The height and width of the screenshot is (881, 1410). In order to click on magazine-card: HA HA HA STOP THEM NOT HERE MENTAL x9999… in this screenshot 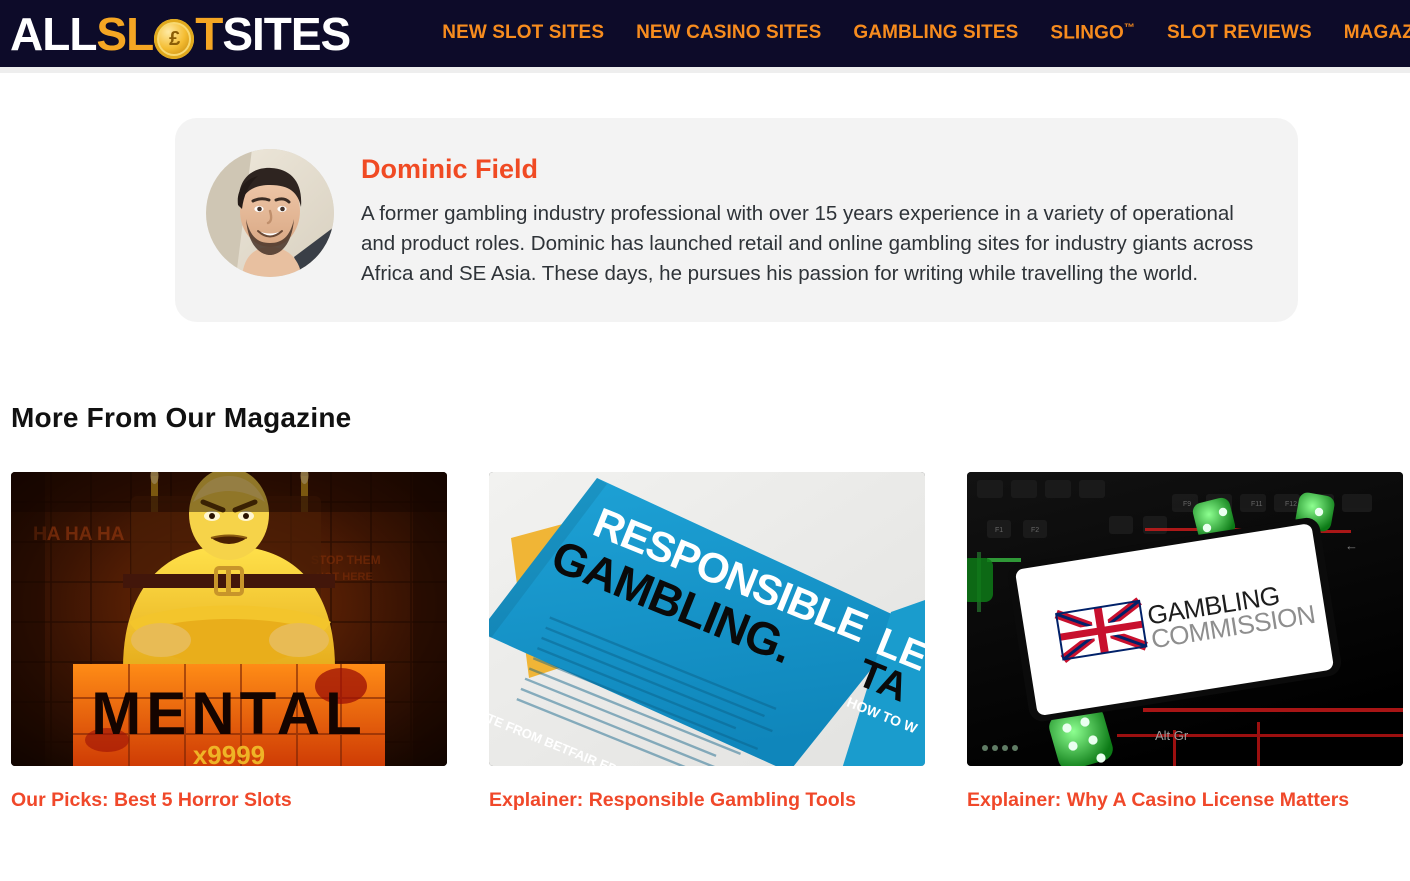, I will do `click(229, 641)`.